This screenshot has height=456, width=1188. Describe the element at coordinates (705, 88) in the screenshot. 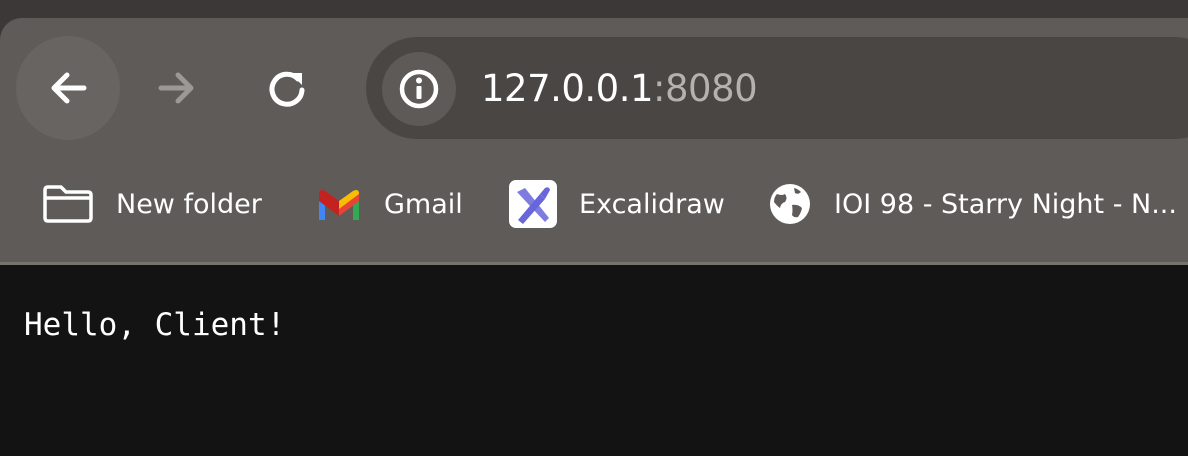

I see `url-port: :8080` at that location.